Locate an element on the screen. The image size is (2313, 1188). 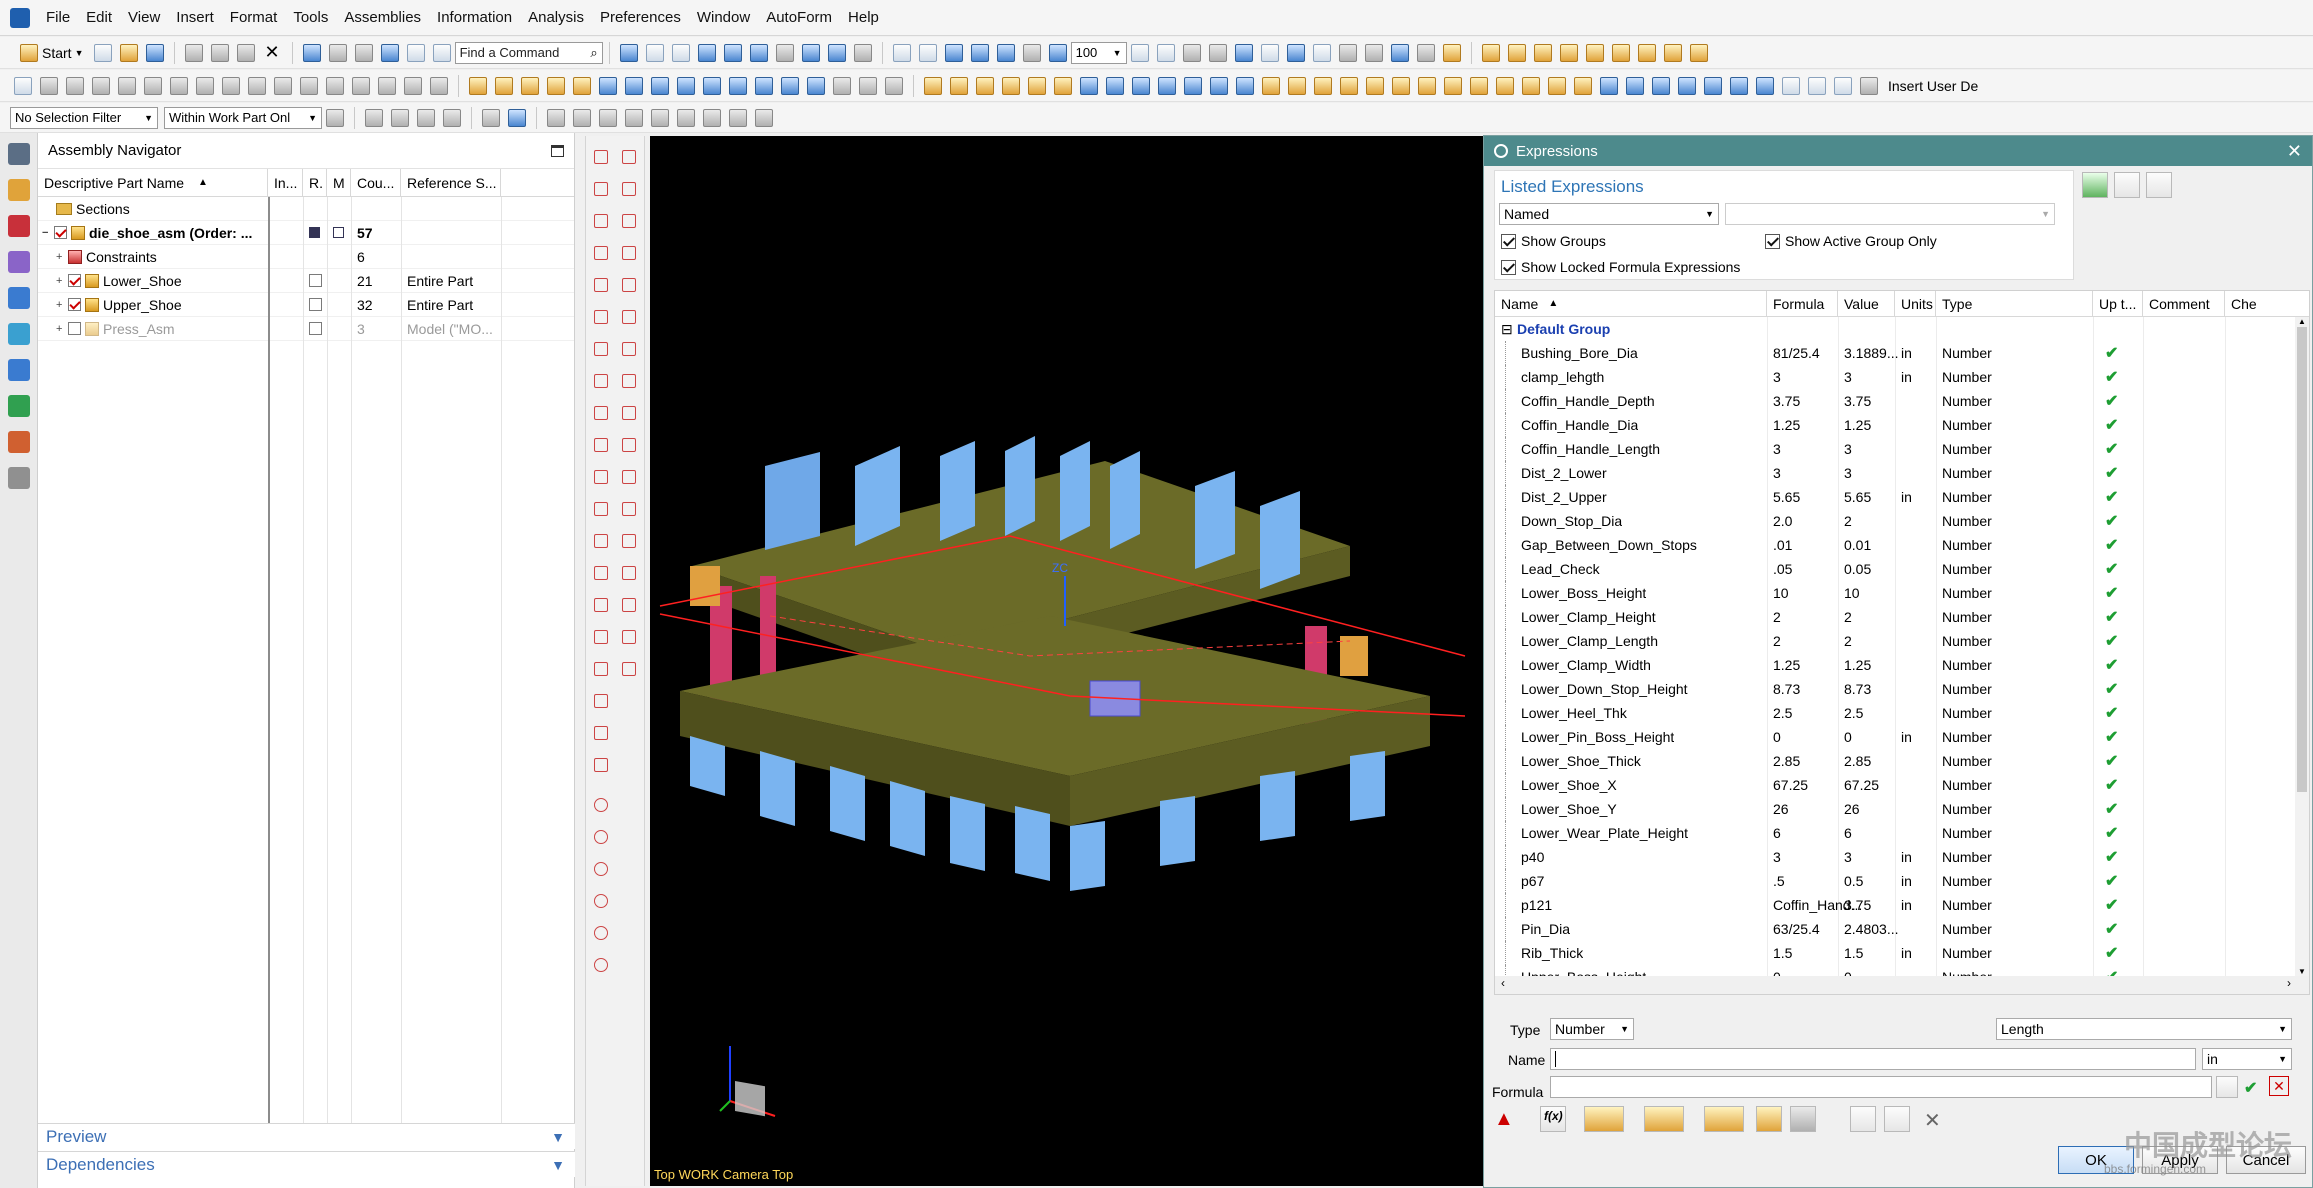
spreadsheet-edit-icon is located at coordinates (2095, 185).